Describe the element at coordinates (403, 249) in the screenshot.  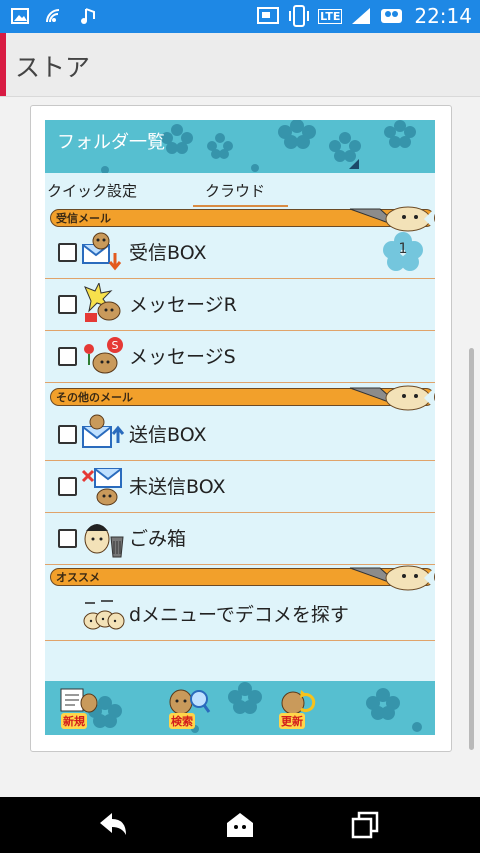
I see `unread-count: 1` at that location.